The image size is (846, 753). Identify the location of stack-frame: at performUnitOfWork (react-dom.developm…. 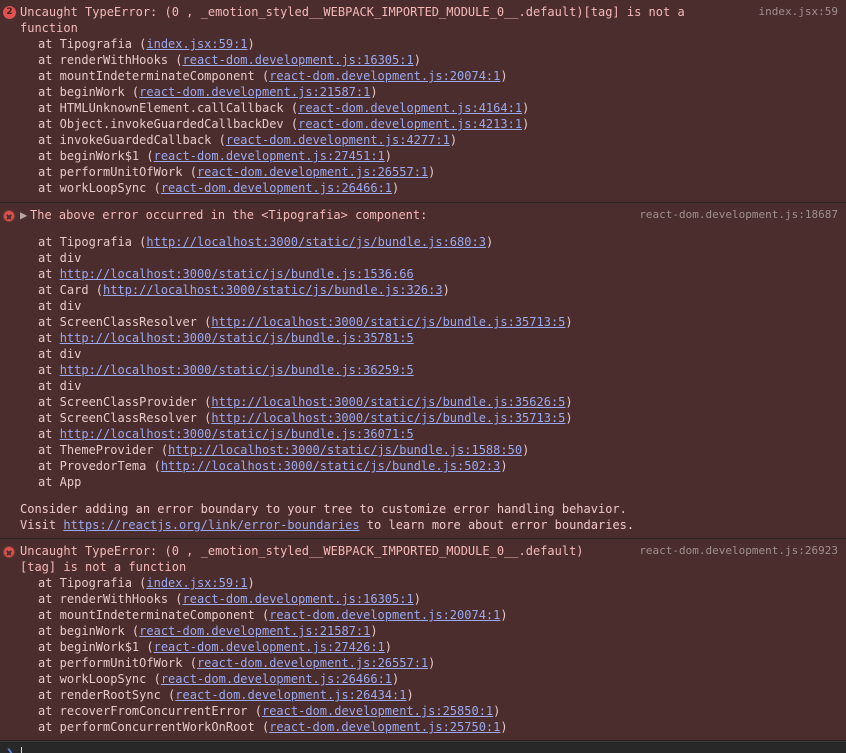
(423, 172).